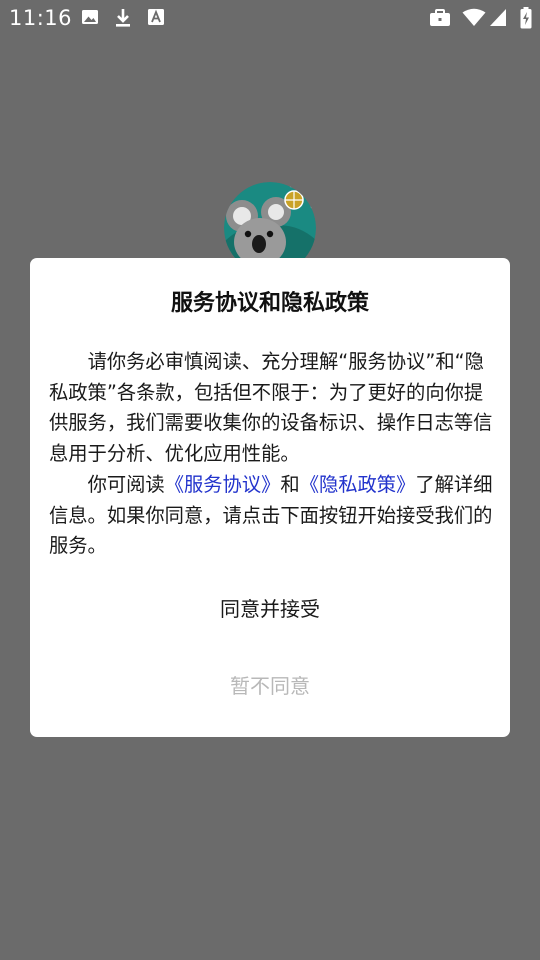 Image resolution: width=540 pixels, height=960 pixels. What do you see at coordinates (358, 484) in the screenshot?
I see `privacy-policy-link: 《隐私政策》` at bounding box center [358, 484].